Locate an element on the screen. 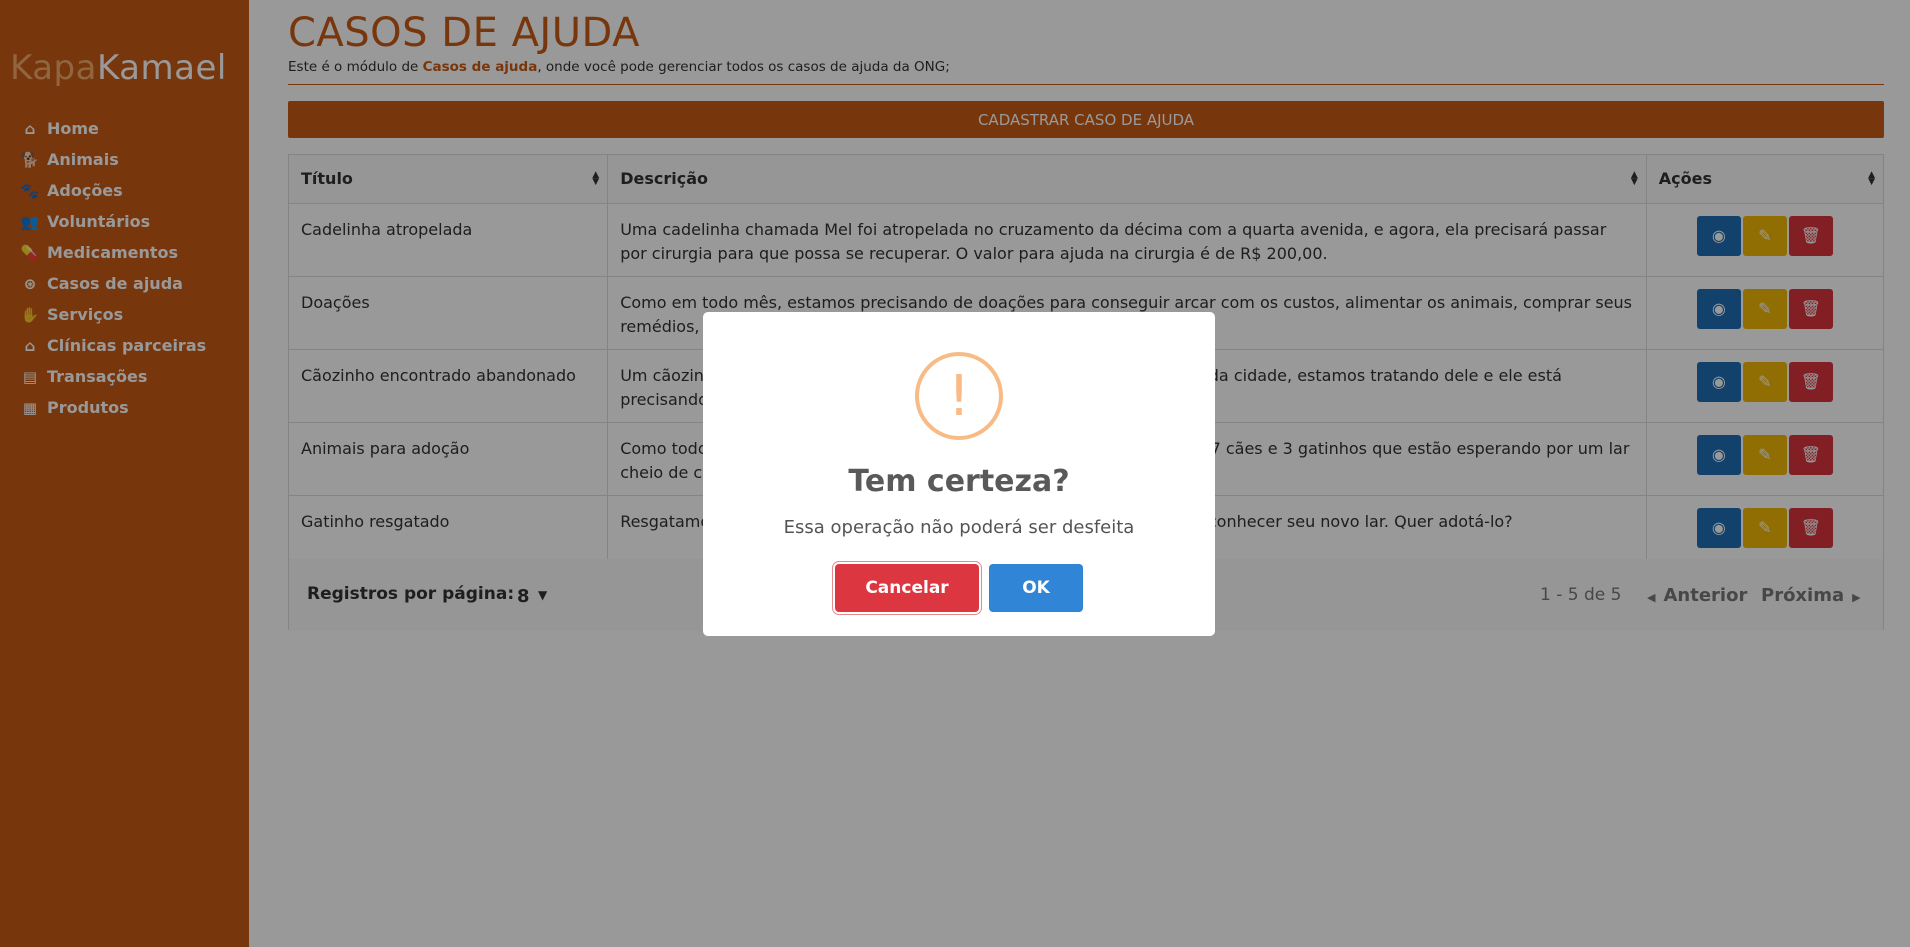 The height and width of the screenshot is (947, 1910). cancel-button: Cancelar is located at coordinates (907, 588).